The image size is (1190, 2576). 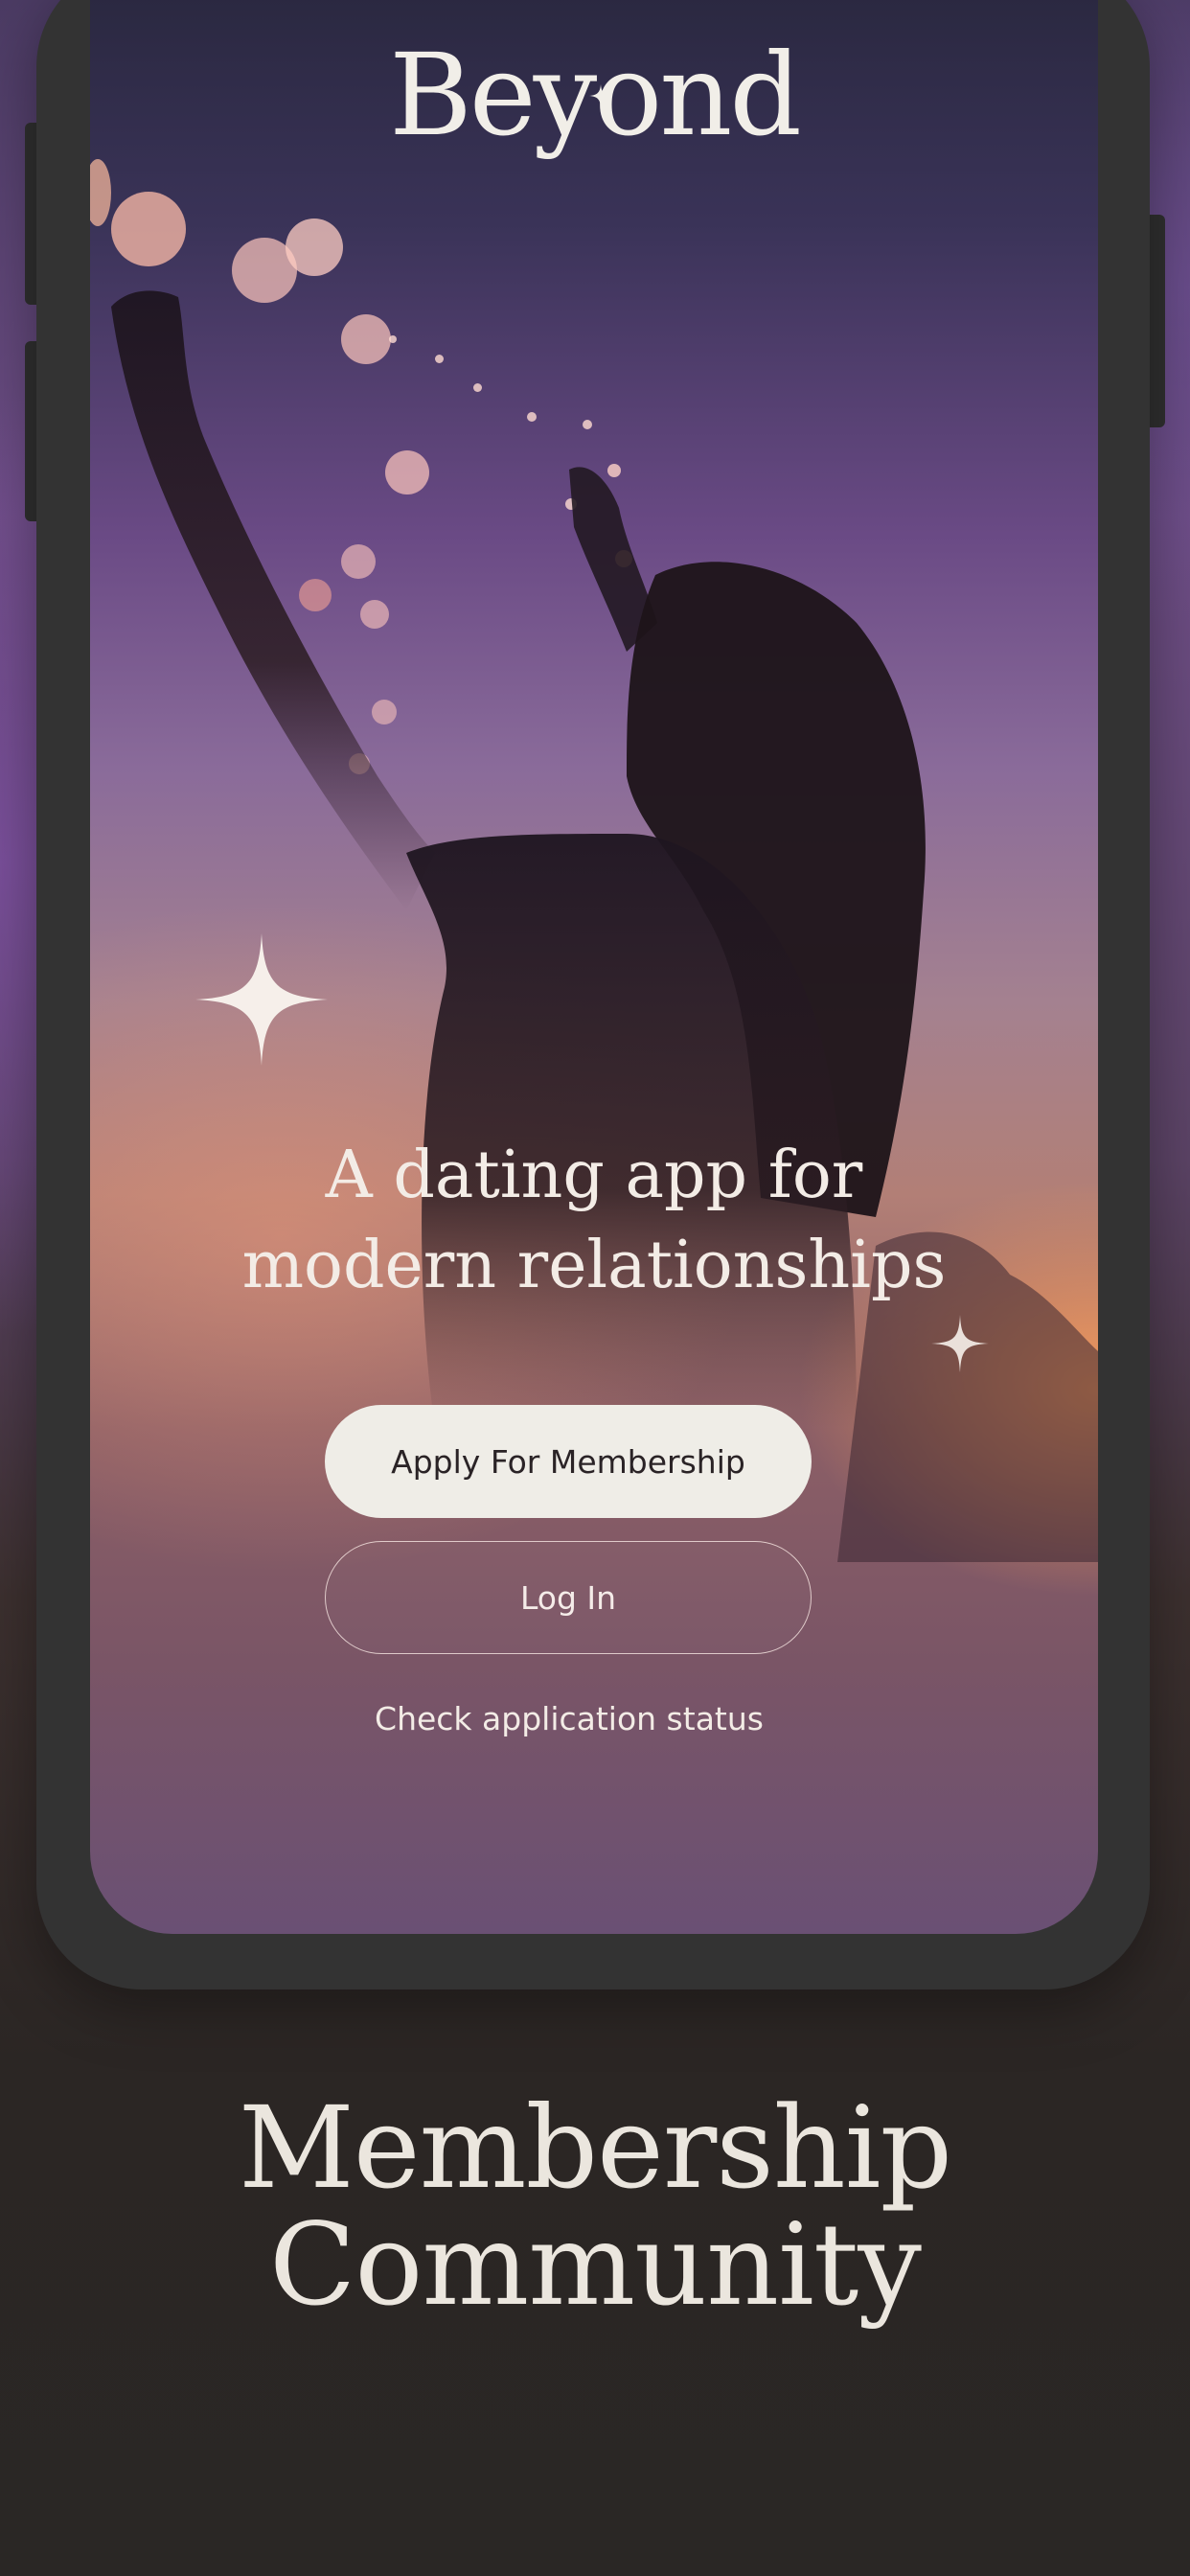 I want to click on tagline: A dating app for modern relationships, so click(x=594, y=1221).